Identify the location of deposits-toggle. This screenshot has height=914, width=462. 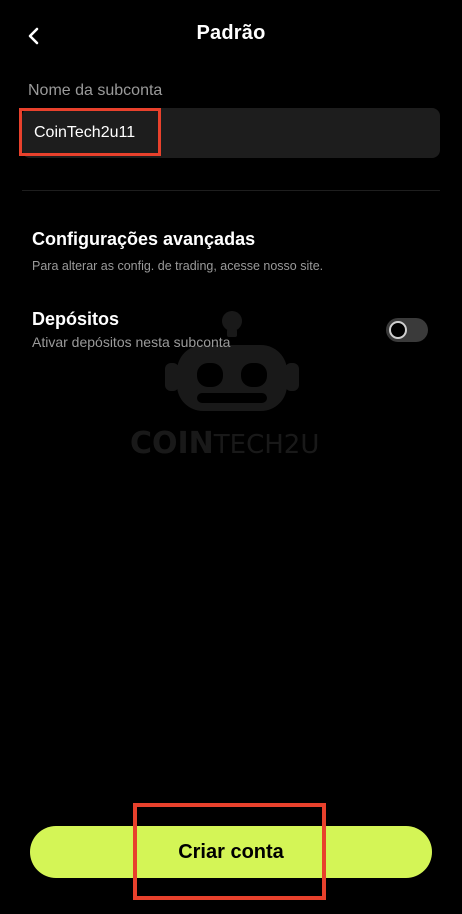
(407, 330).